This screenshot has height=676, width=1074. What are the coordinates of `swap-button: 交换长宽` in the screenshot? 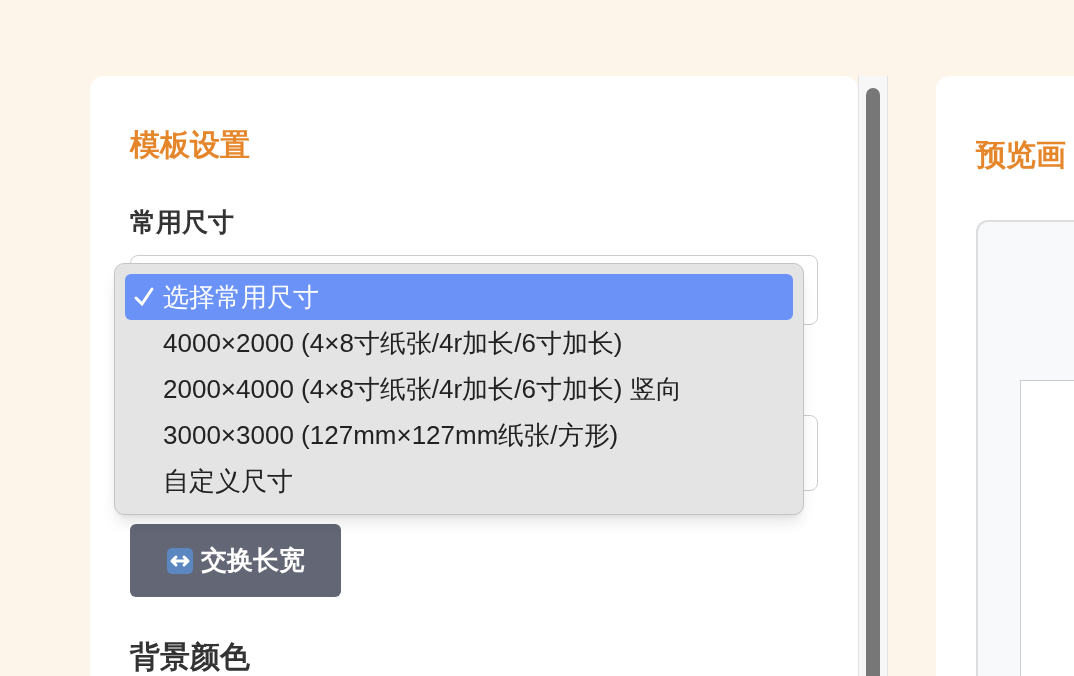 It's located at (235, 560).